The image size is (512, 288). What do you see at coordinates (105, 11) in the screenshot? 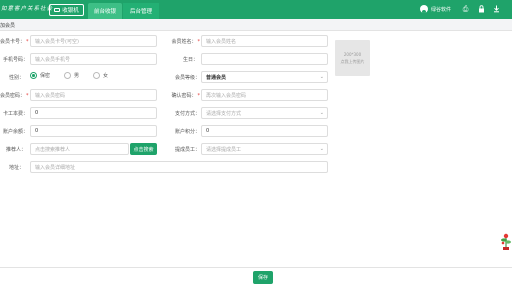
I see `tab-front-cashier: 前台收银` at bounding box center [105, 11].